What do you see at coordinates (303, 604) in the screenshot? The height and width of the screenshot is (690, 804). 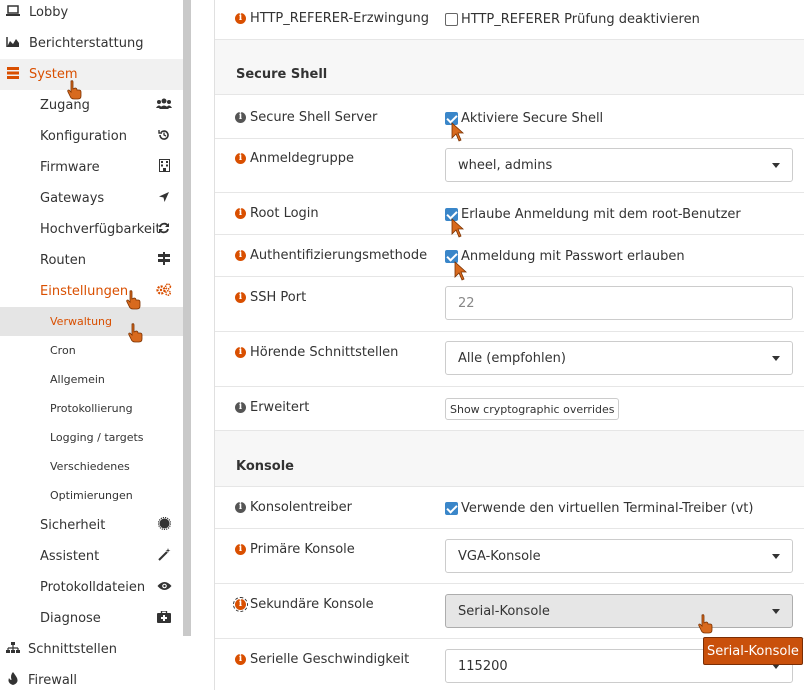 I see `secondary-console-label: i Sekundäre Konsole` at bounding box center [303, 604].